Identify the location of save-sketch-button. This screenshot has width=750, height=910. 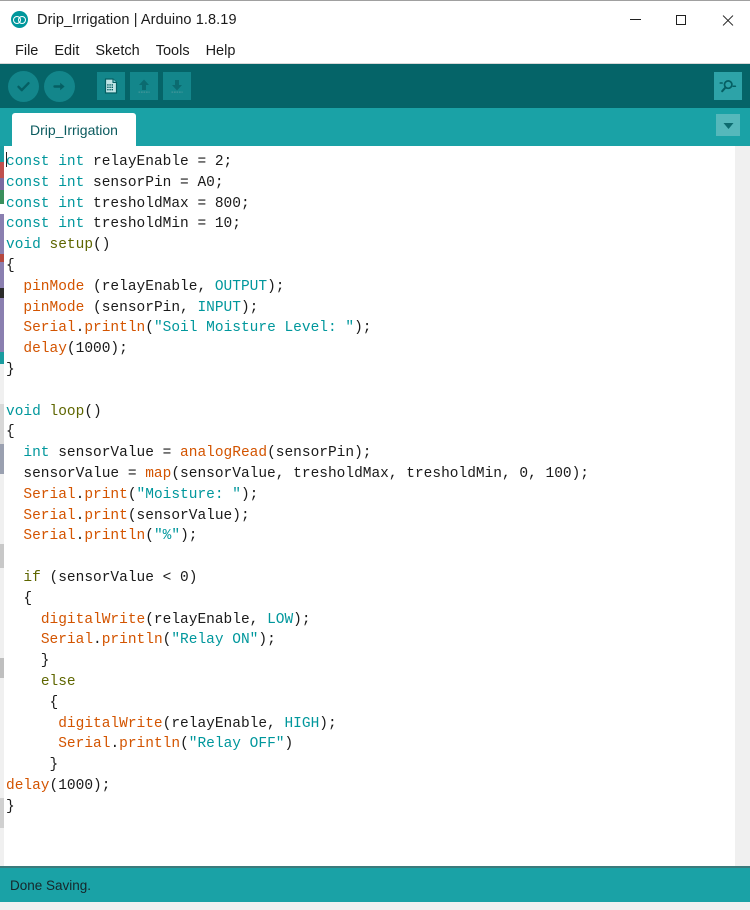
(177, 86).